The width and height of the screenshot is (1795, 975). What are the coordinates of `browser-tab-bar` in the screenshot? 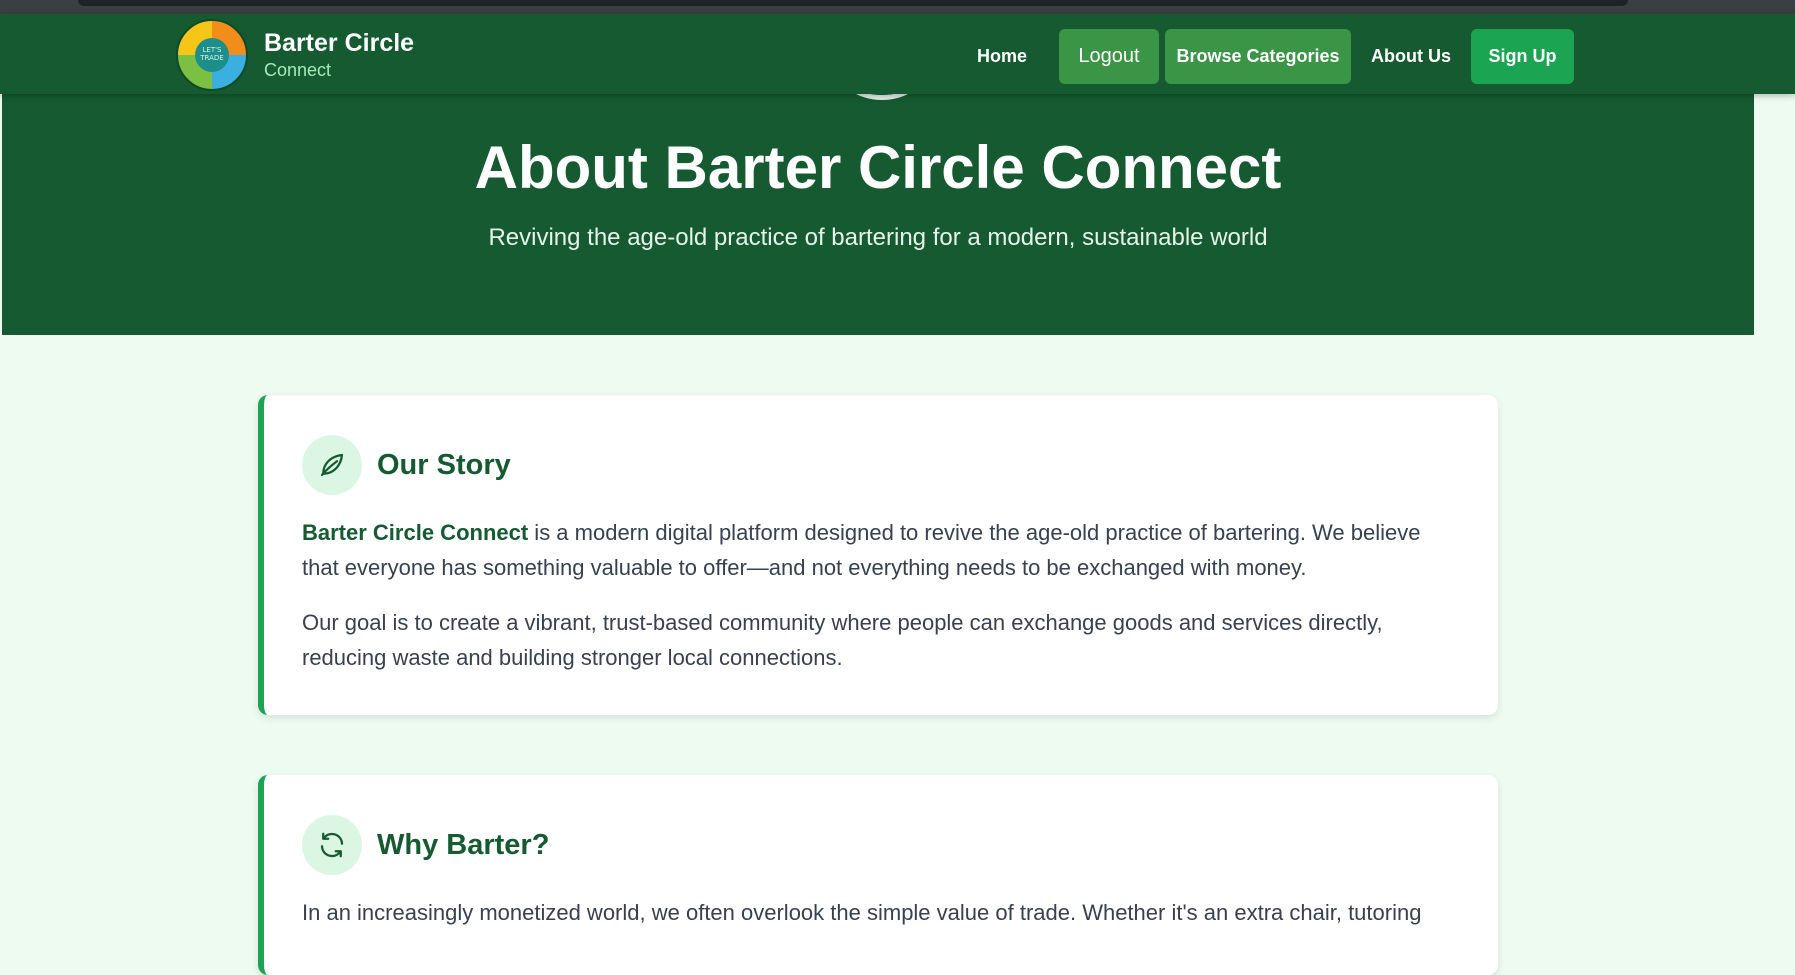 It's located at (853, 3).